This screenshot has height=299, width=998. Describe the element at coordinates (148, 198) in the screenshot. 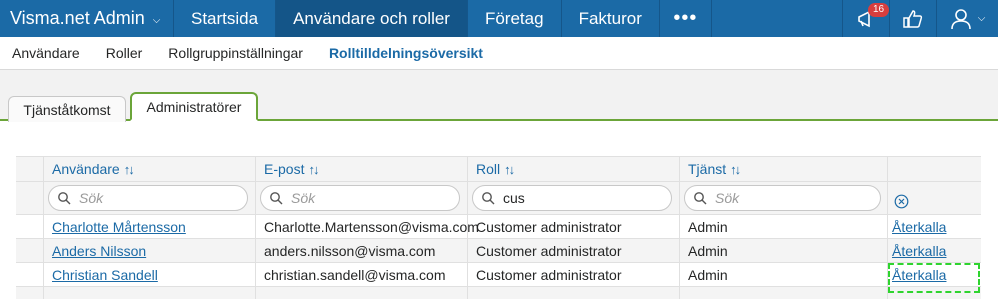

I see `user-search-input: Sök` at that location.